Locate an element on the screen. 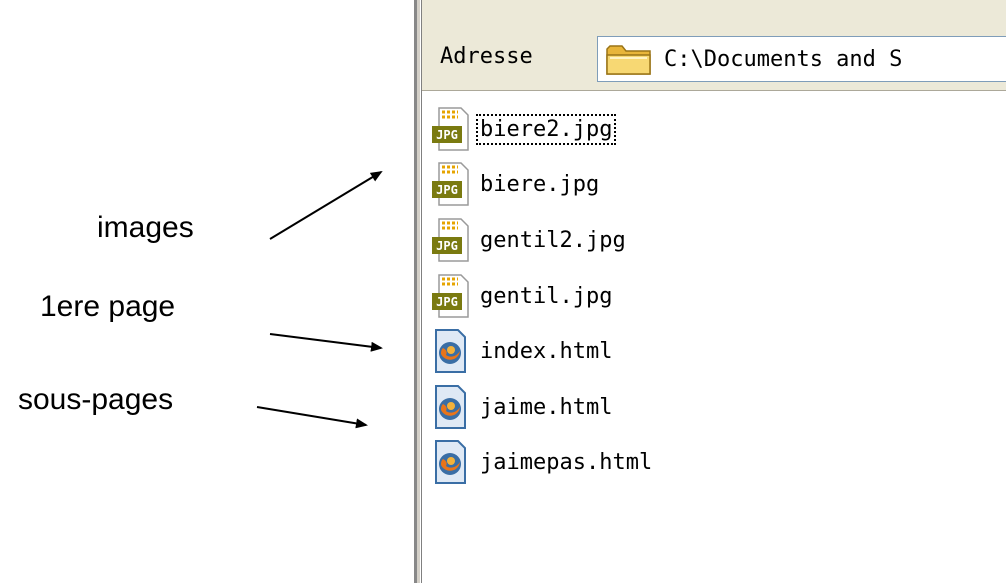 The height and width of the screenshot is (583, 1006). arrow-sub-pages is located at coordinates (312, 417).